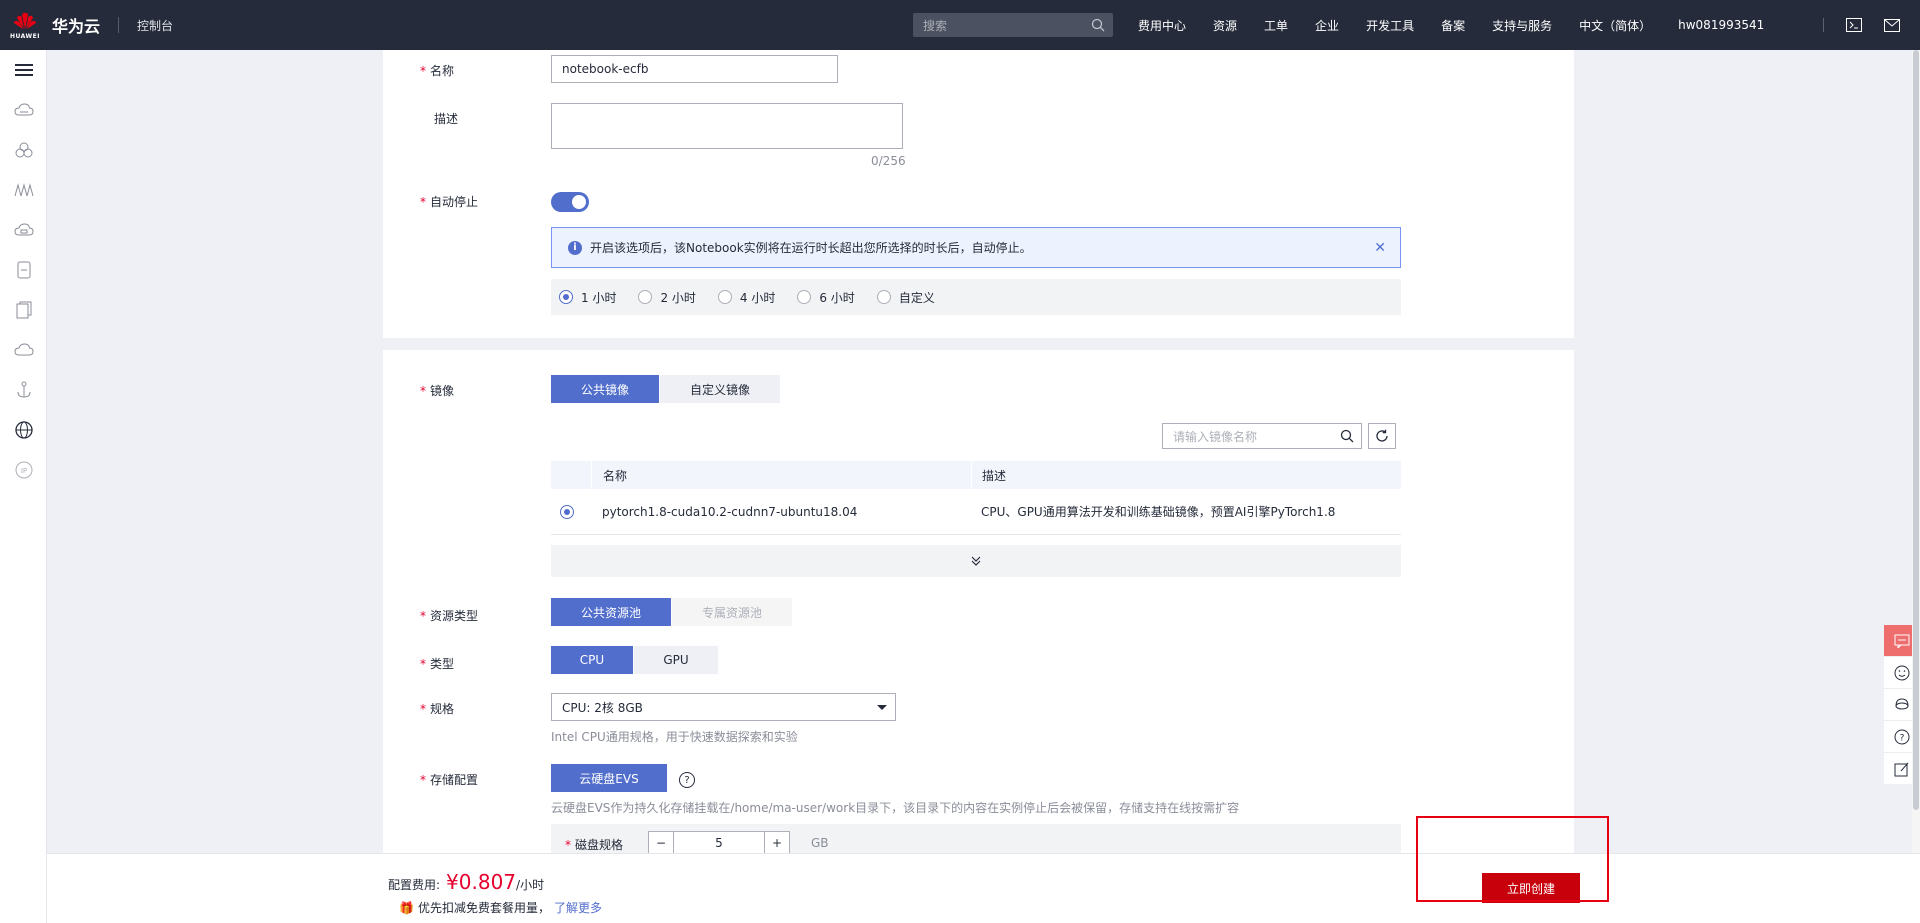 The image size is (1920, 923). Describe the element at coordinates (687, 780) in the screenshot. I see `help-icon: ?` at that location.